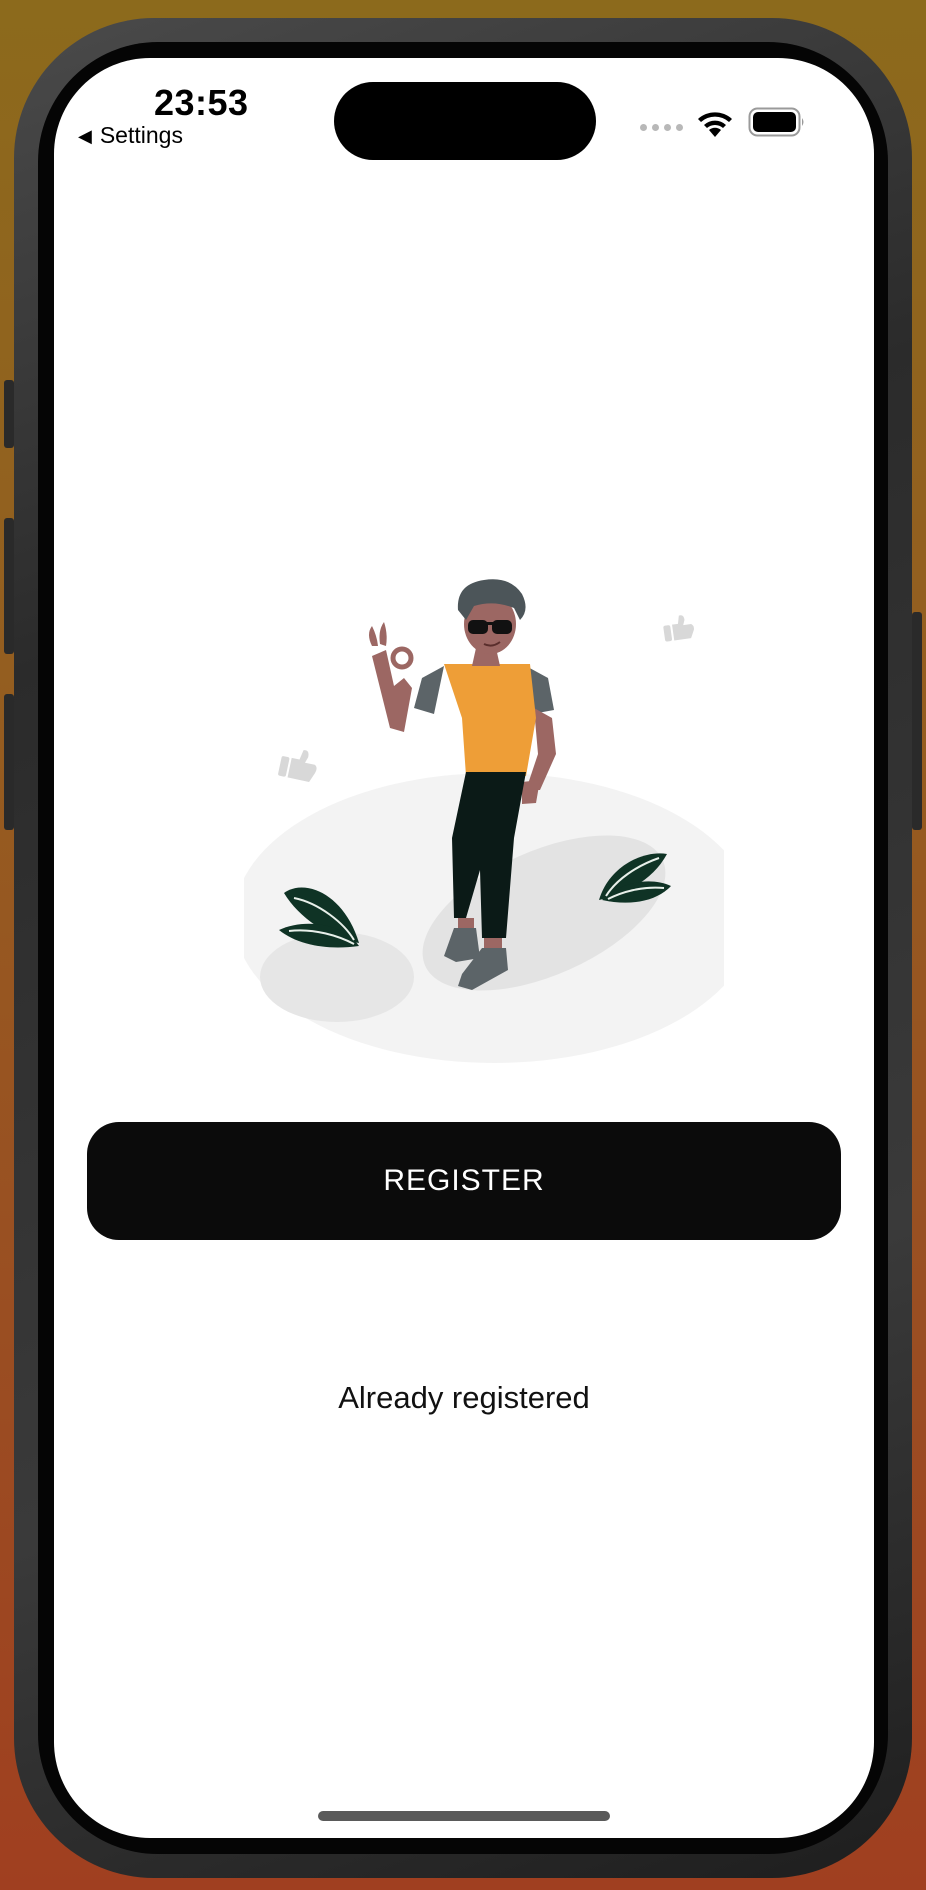 The height and width of the screenshot is (1890, 926). I want to click on hero-illustration, so click(484, 821).